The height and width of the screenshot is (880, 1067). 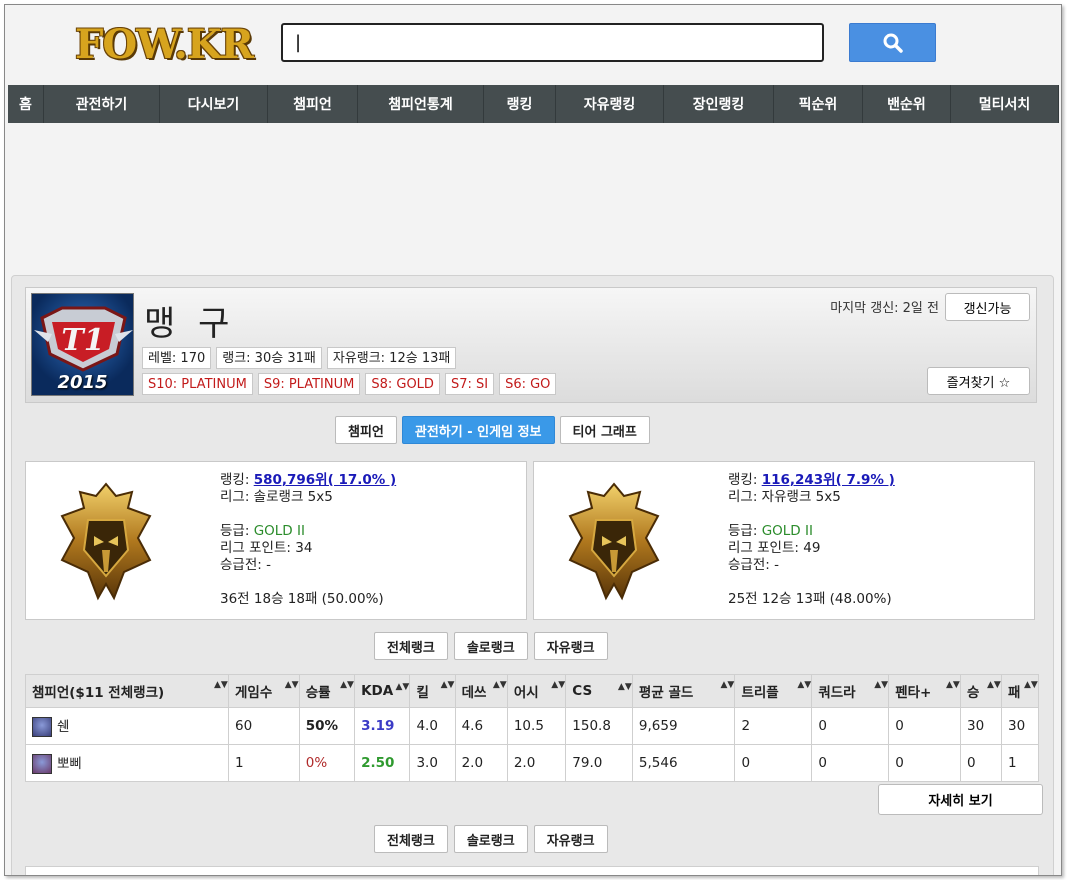 What do you see at coordinates (818, 104) in the screenshot?
I see `nav-item: 픽순위` at bounding box center [818, 104].